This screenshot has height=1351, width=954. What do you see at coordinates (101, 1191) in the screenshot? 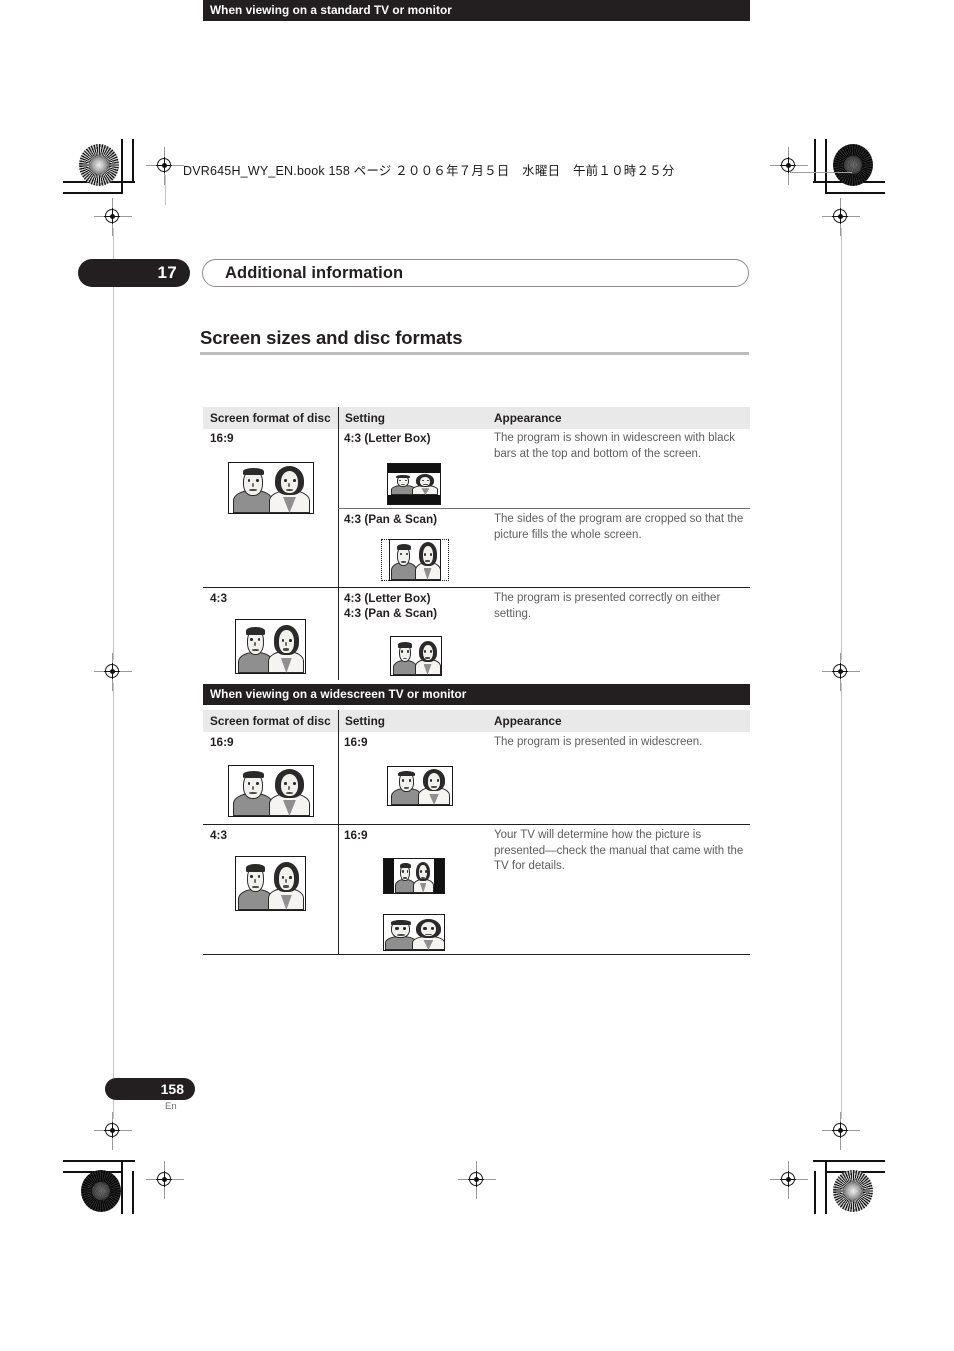
I see `color-registration-blob-bottom-left` at bounding box center [101, 1191].